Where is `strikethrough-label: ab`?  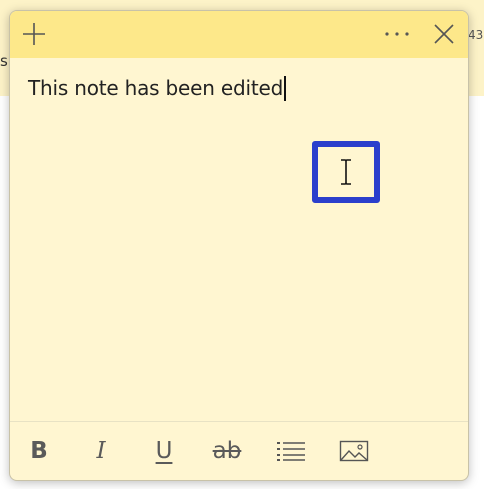
strikethrough-label: ab is located at coordinates (227, 451).